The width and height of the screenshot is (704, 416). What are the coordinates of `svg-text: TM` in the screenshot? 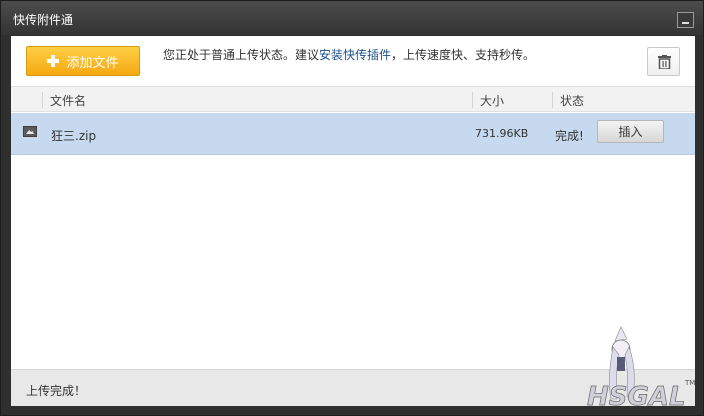 It's located at (689, 383).